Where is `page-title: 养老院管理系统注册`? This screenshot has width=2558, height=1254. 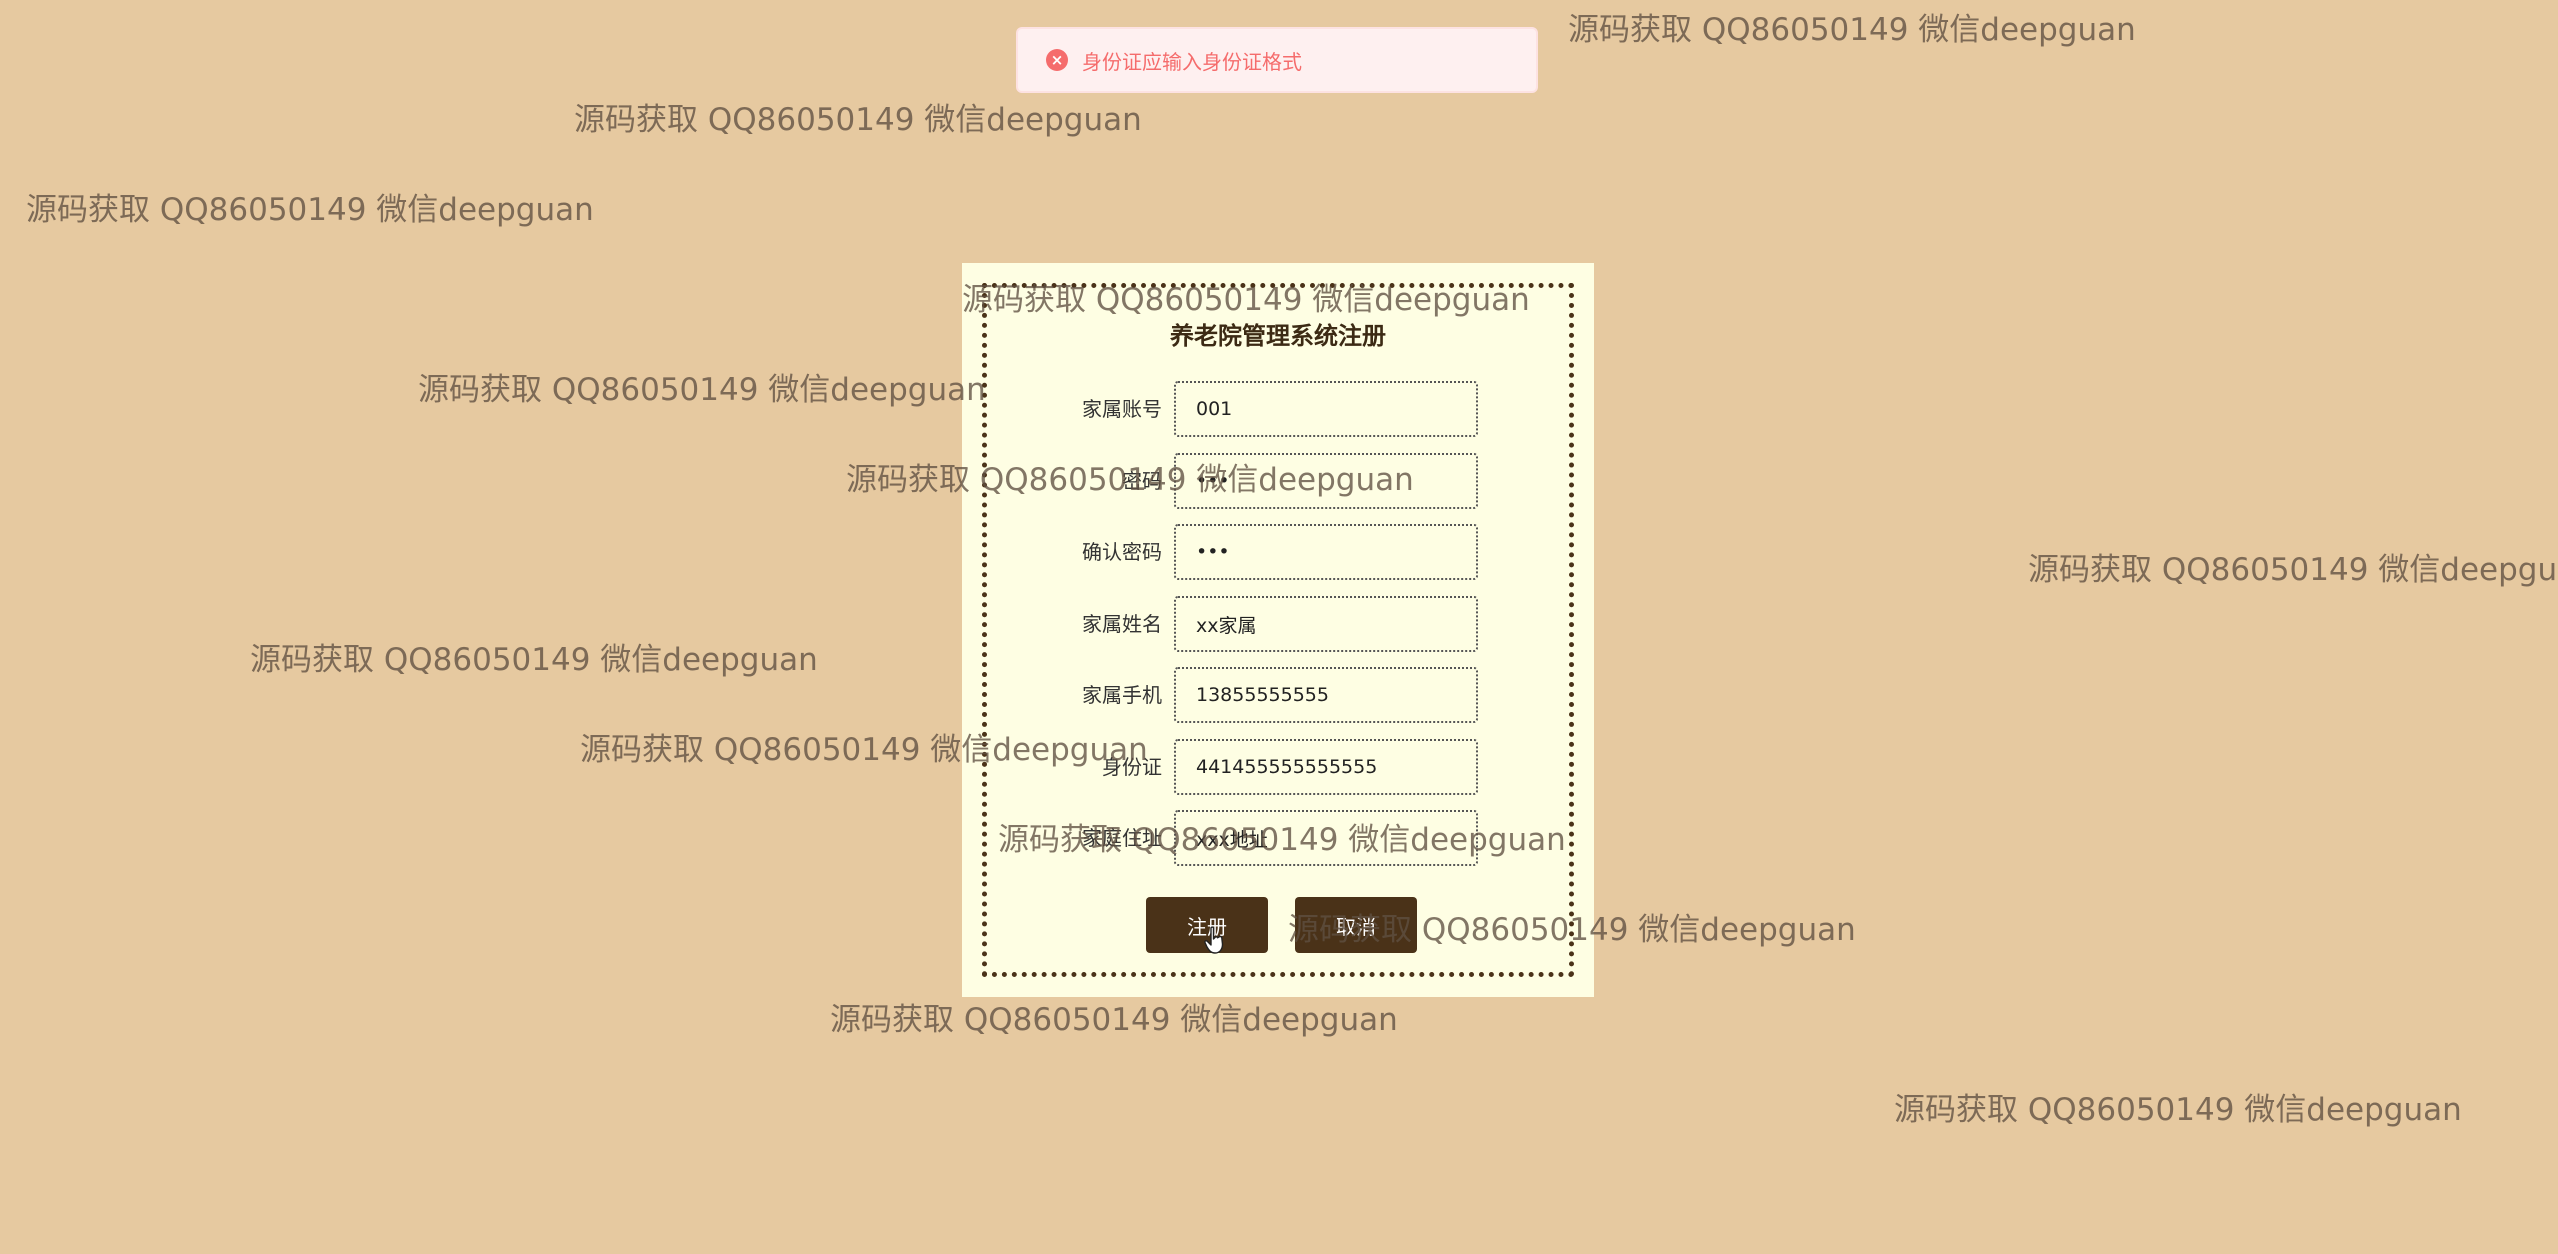 page-title: 养老院管理系统注册 is located at coordinates (1278, 336).